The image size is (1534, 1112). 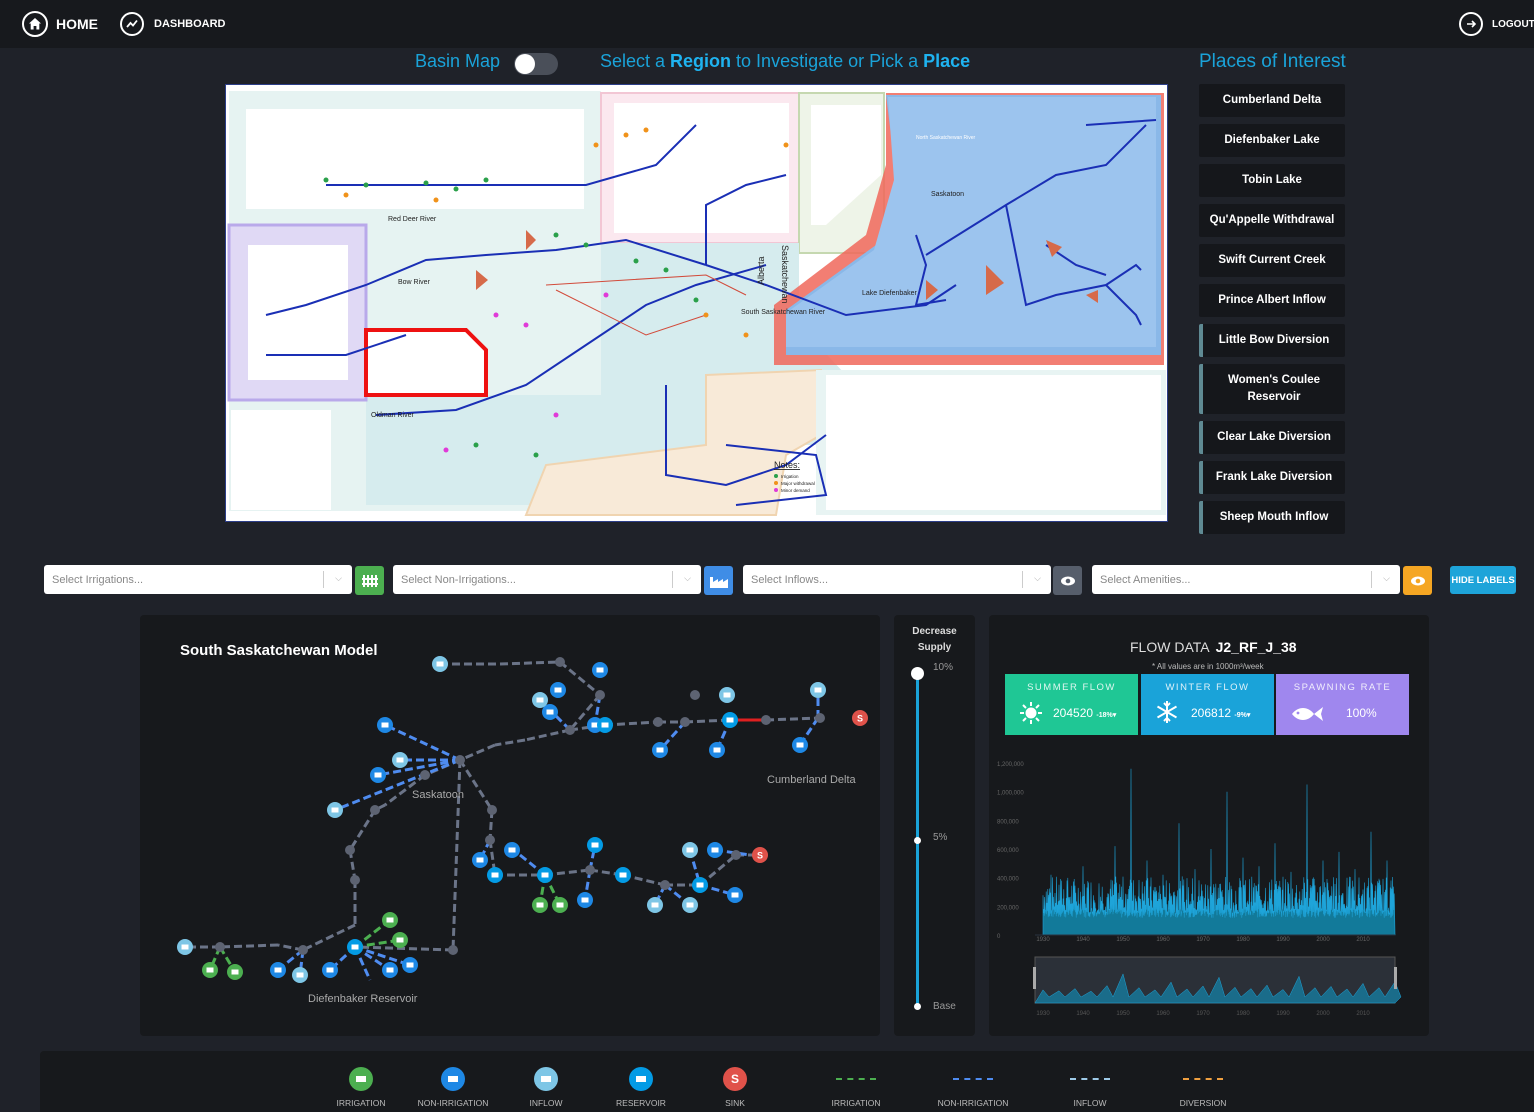 I want to click on place-item-little-bow-diversion: Little Bow Diversion, so click(x=1272, y=340).